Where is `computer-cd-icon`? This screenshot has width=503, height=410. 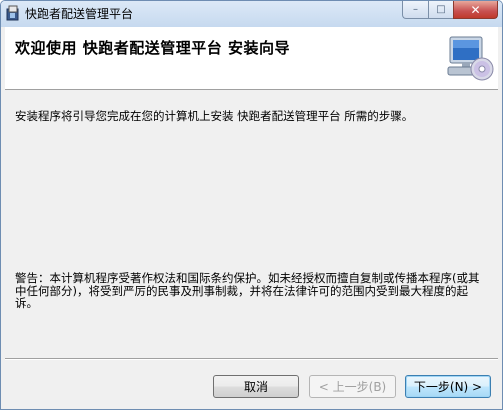
computer-cd-icon is located at coordinates (470, 58).